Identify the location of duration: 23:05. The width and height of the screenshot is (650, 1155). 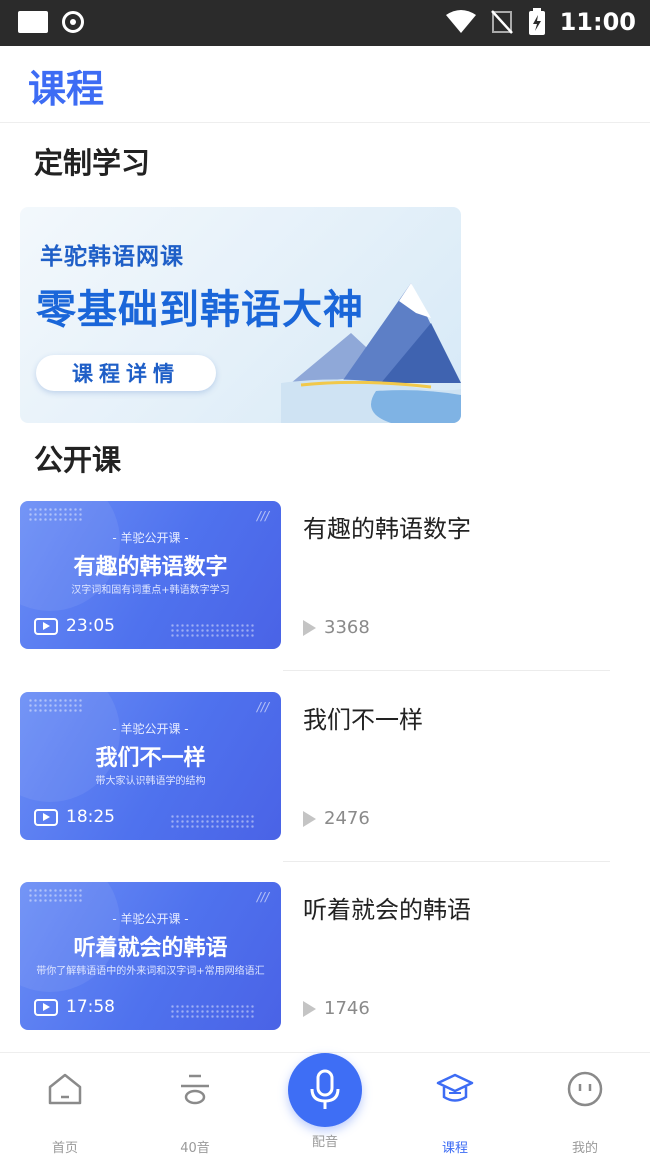
(90, 626).